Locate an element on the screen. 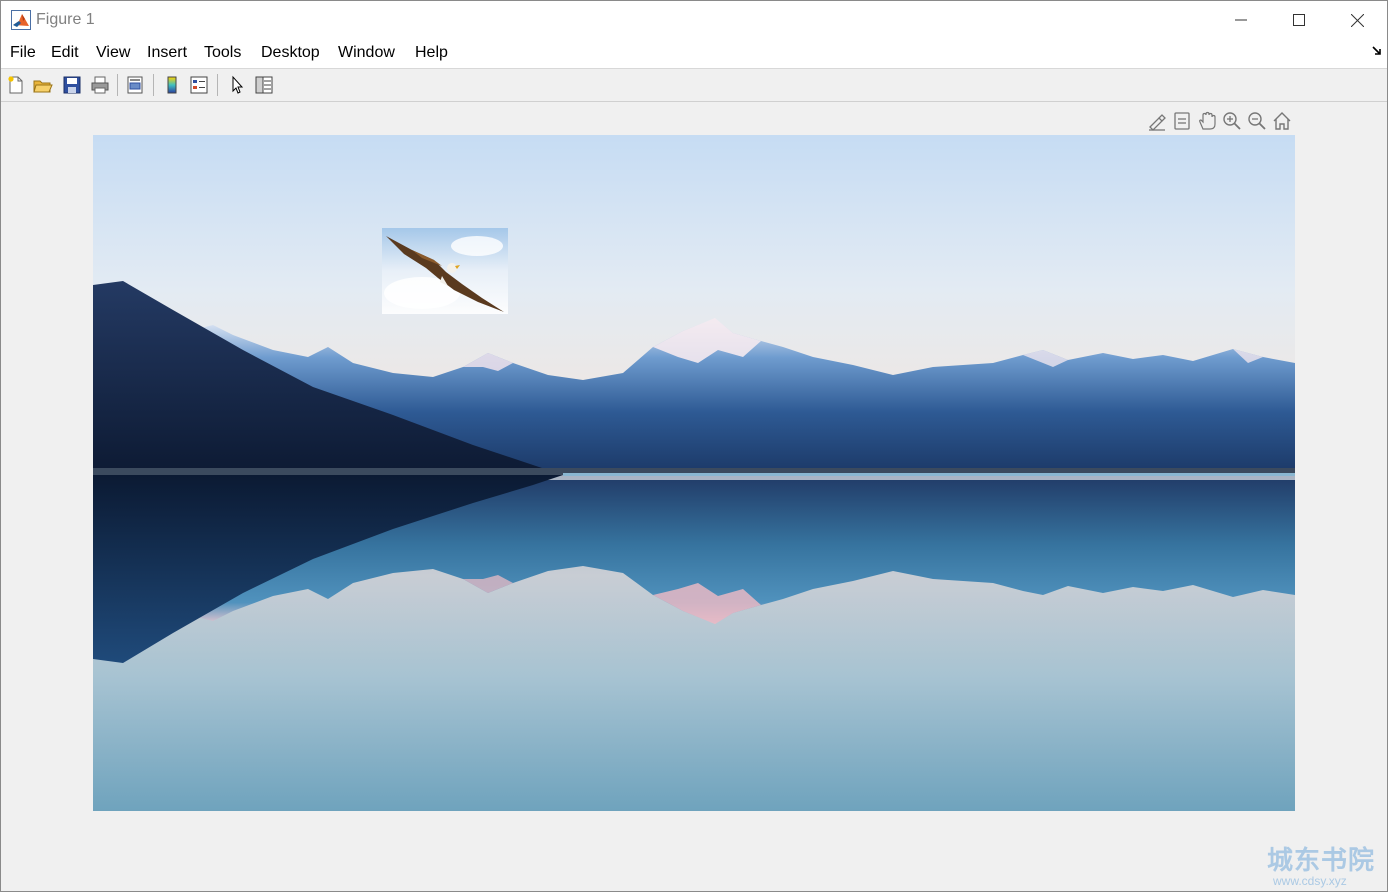 Image resolution: width=1388 pixels, height=892 pixels. restore-view-button is located at coordinates (1282, 121).